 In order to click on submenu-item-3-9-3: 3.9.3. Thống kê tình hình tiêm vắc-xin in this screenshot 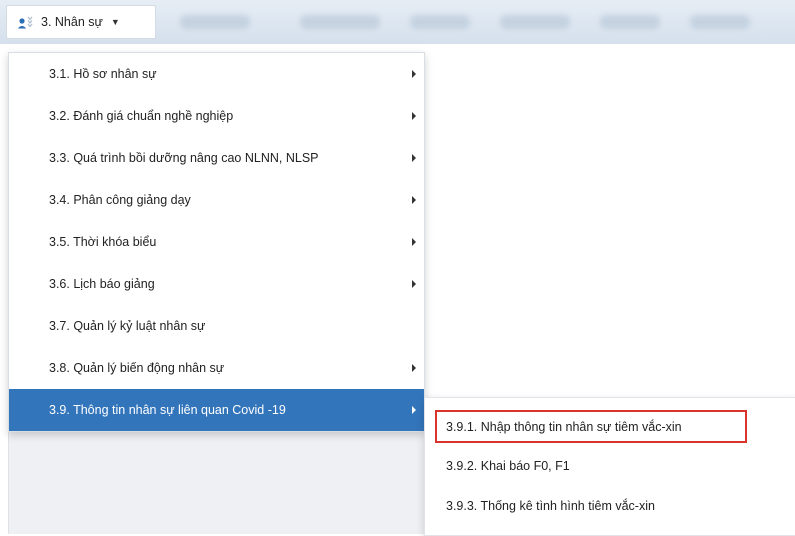, I will do `click(591, 505)`.